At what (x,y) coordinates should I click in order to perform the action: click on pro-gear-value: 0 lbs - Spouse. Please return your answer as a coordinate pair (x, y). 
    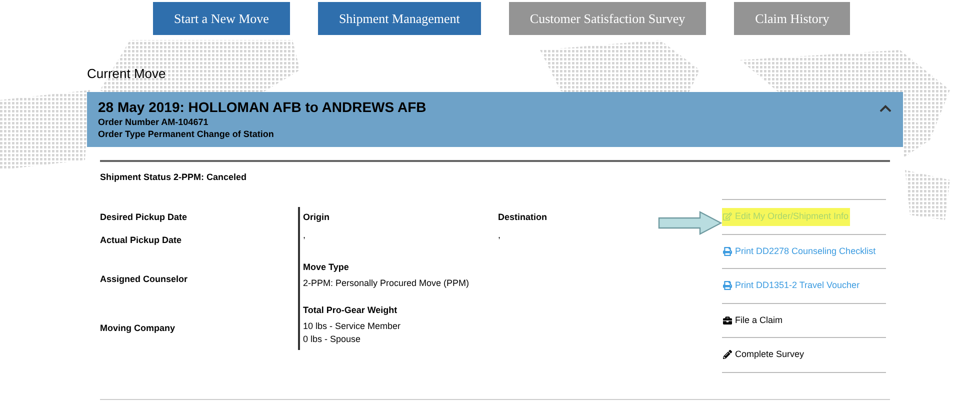
    Looking at the image, I should click on (332, 339).